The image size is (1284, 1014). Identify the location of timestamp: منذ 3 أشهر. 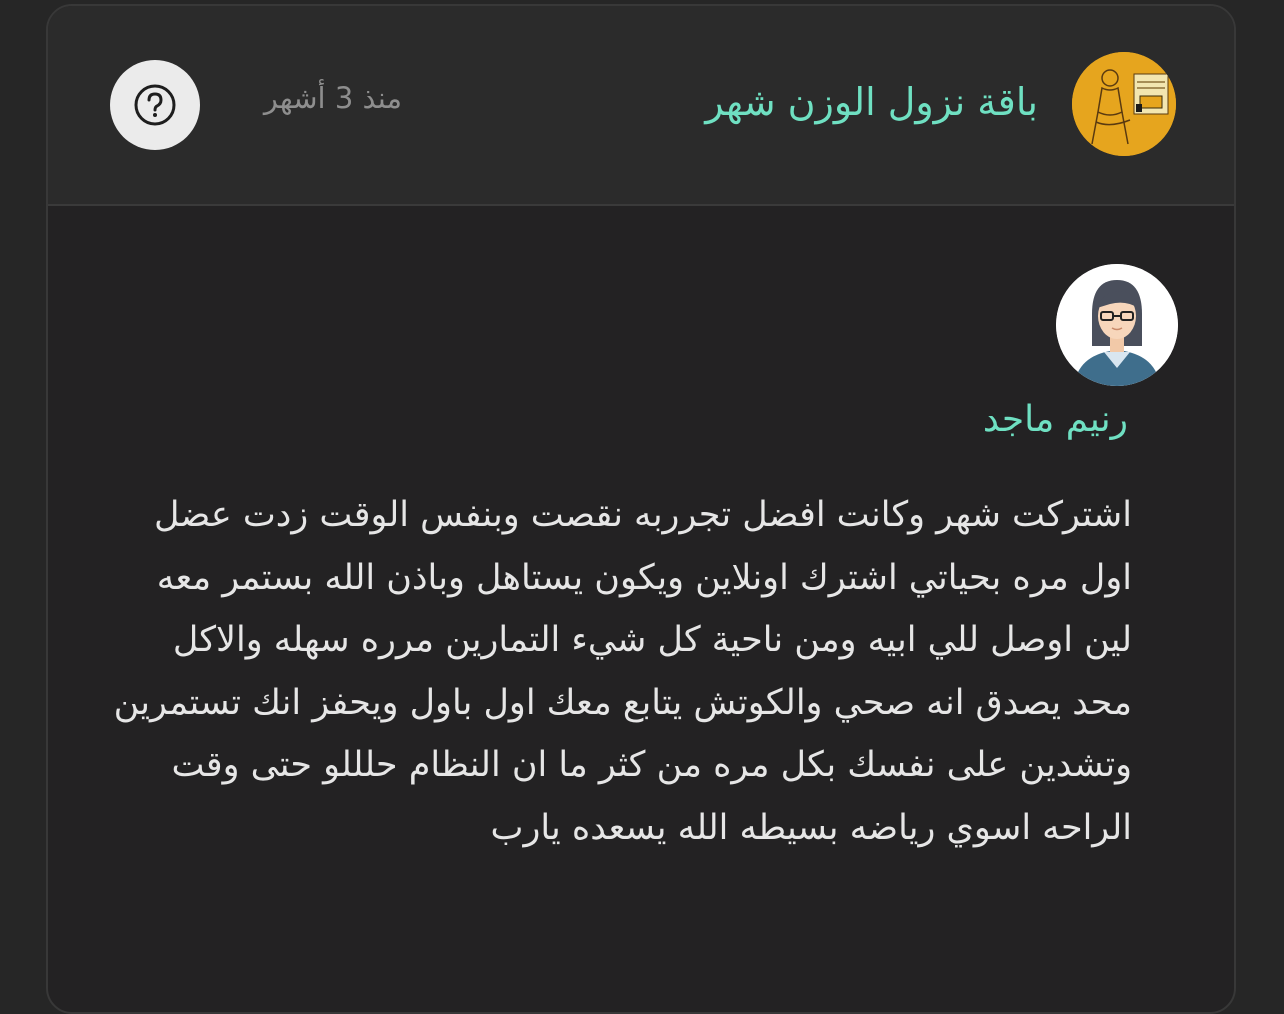
(332, 98).